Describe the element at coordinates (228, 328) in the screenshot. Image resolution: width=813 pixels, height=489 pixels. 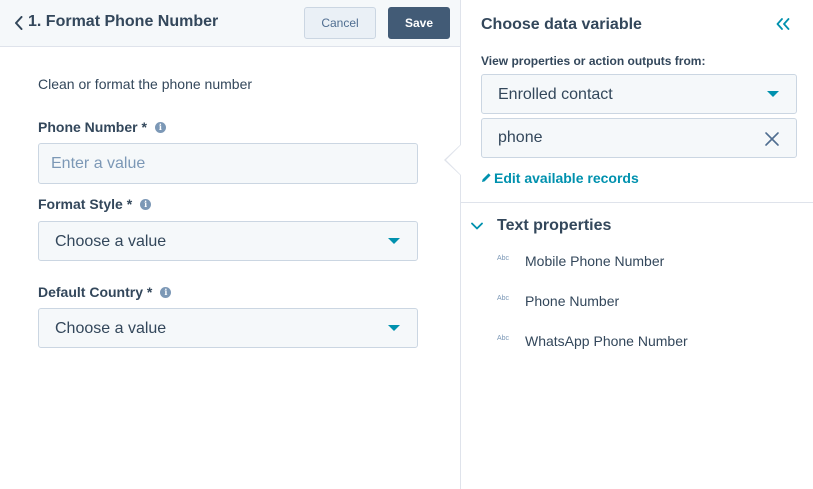
I see `default-country-select: Choose a value` at that location.